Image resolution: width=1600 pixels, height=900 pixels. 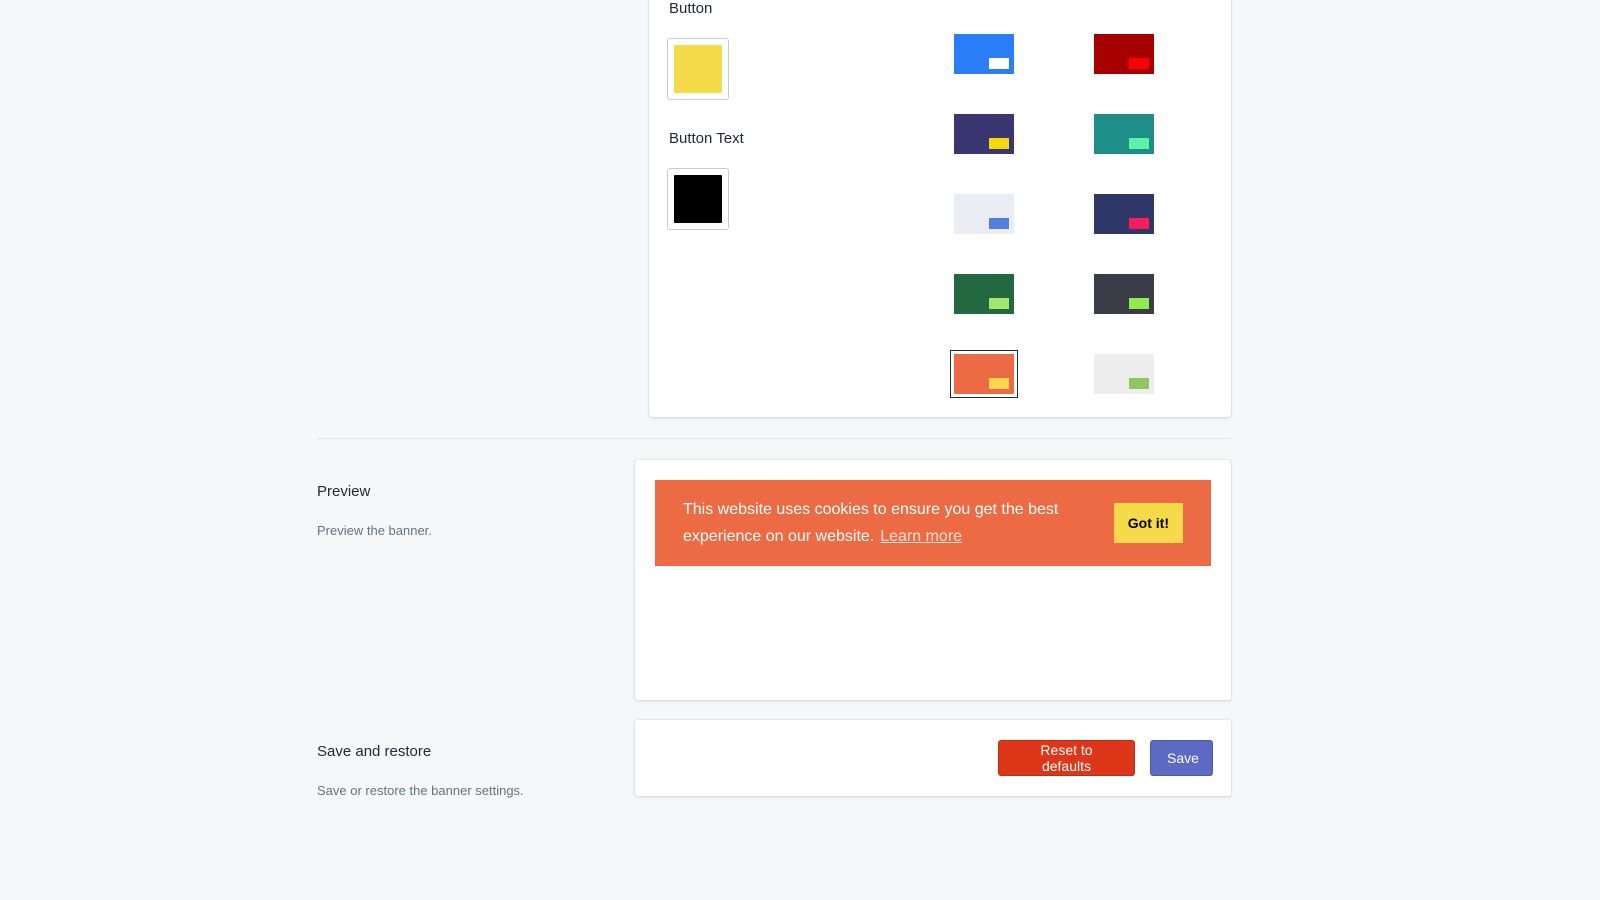 What do you see at coordinates (691, 8) in the screenshot?
I see `button-color-label: Button` at bounding box center [691, 8].